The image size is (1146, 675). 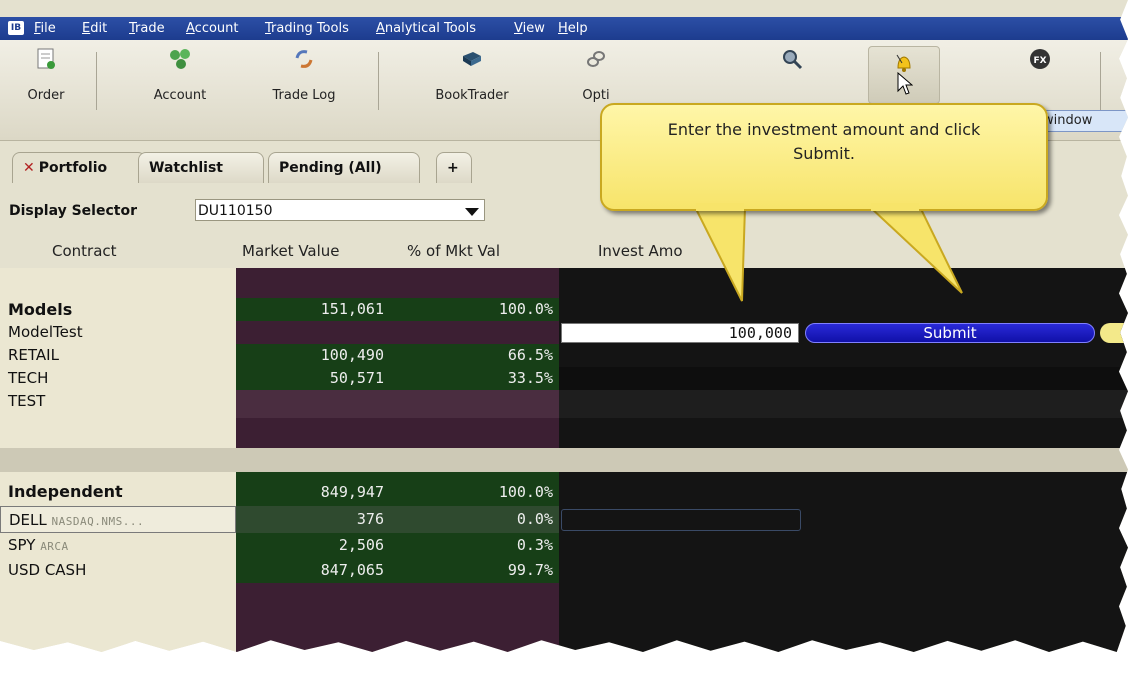 I want to click on table-row: ModelTest 100,000 Submit, so click(x=564, y=332).